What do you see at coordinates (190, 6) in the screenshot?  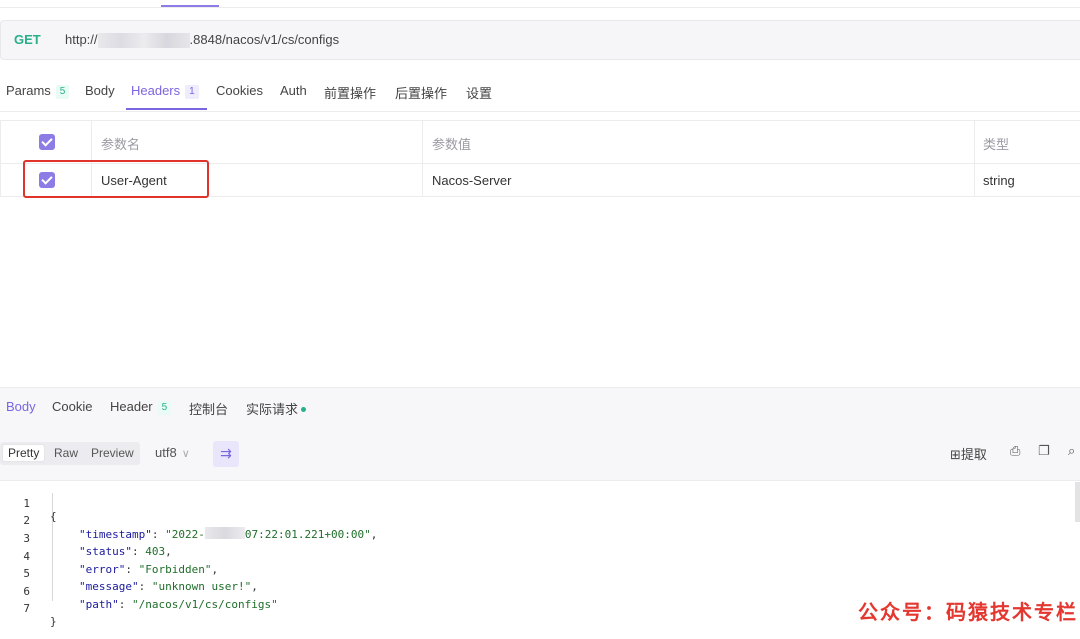 I see `active-tab-indicator` at bounding box center [190, 6].